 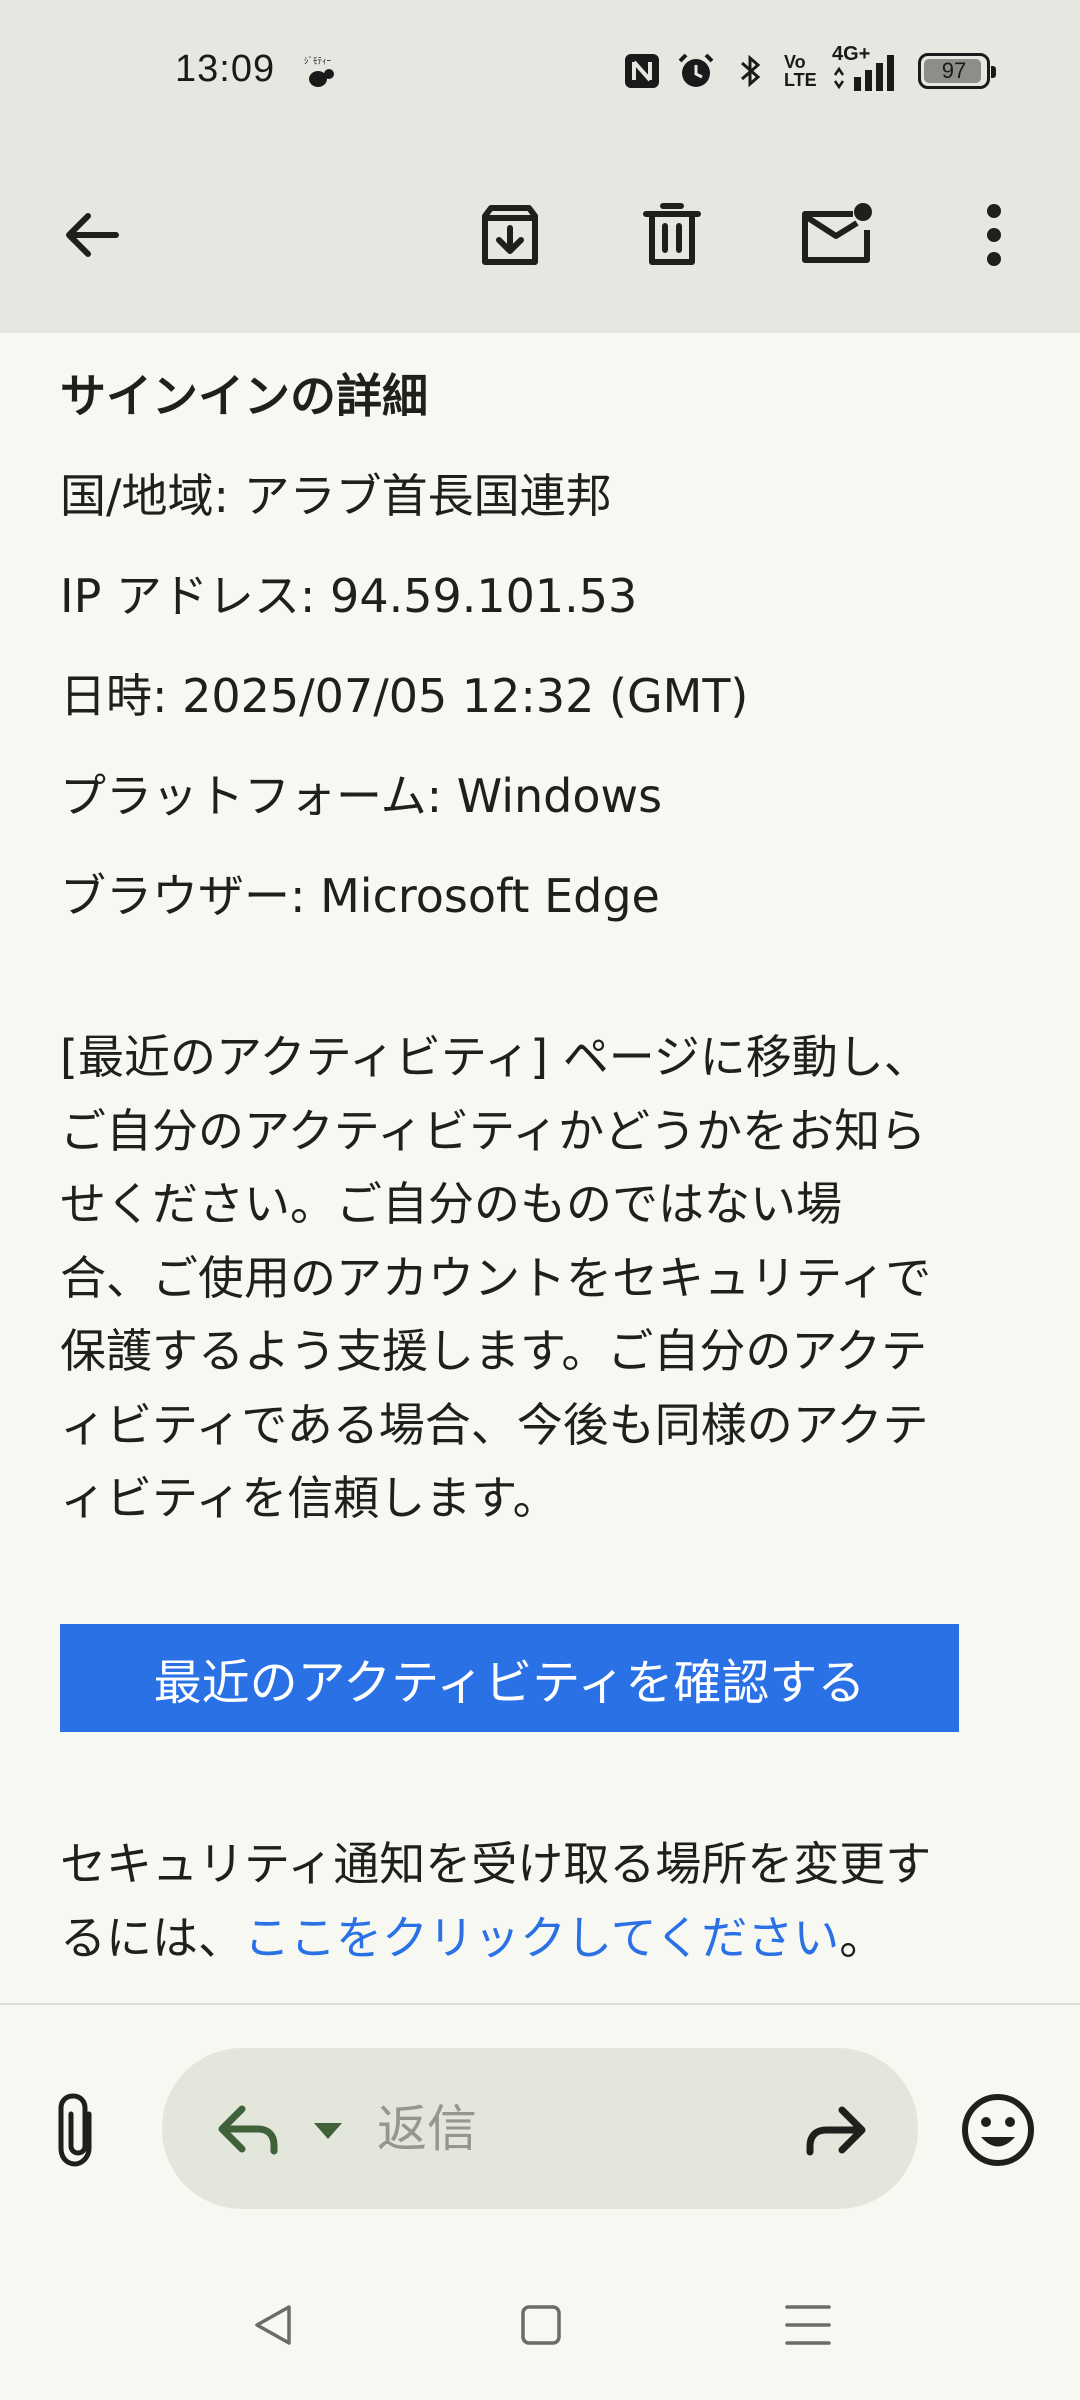 What do you see at coordinates (318, 61) in the screenshot?
I see `svg-text: ｼﾞﾓﾃｨｰ` at bounding box center [318, 61].